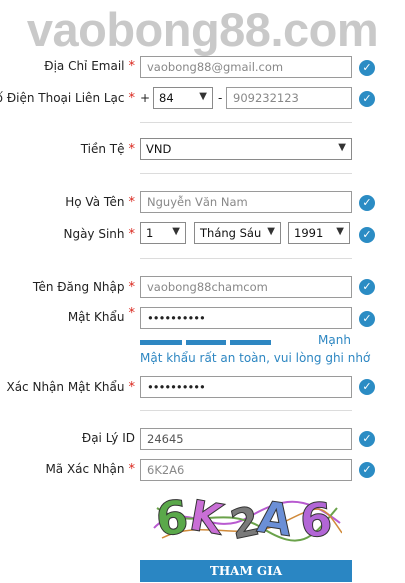 This screenshot has height=583, width=405. What do you see at coordinates (90, 469) in the screenshot?
I see `captcha-label: Mã Xác Nhận *` at bounding box center [90, 469].